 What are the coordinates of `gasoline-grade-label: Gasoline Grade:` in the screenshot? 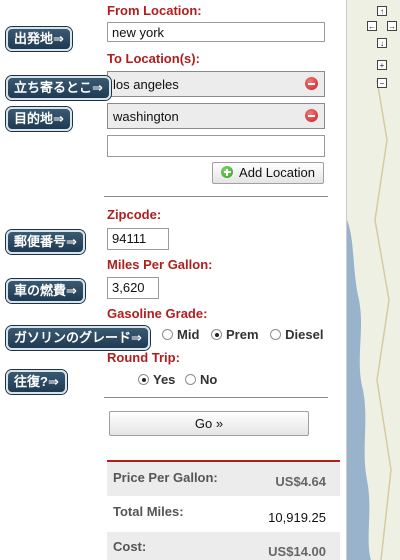 It's located at (157, 313).